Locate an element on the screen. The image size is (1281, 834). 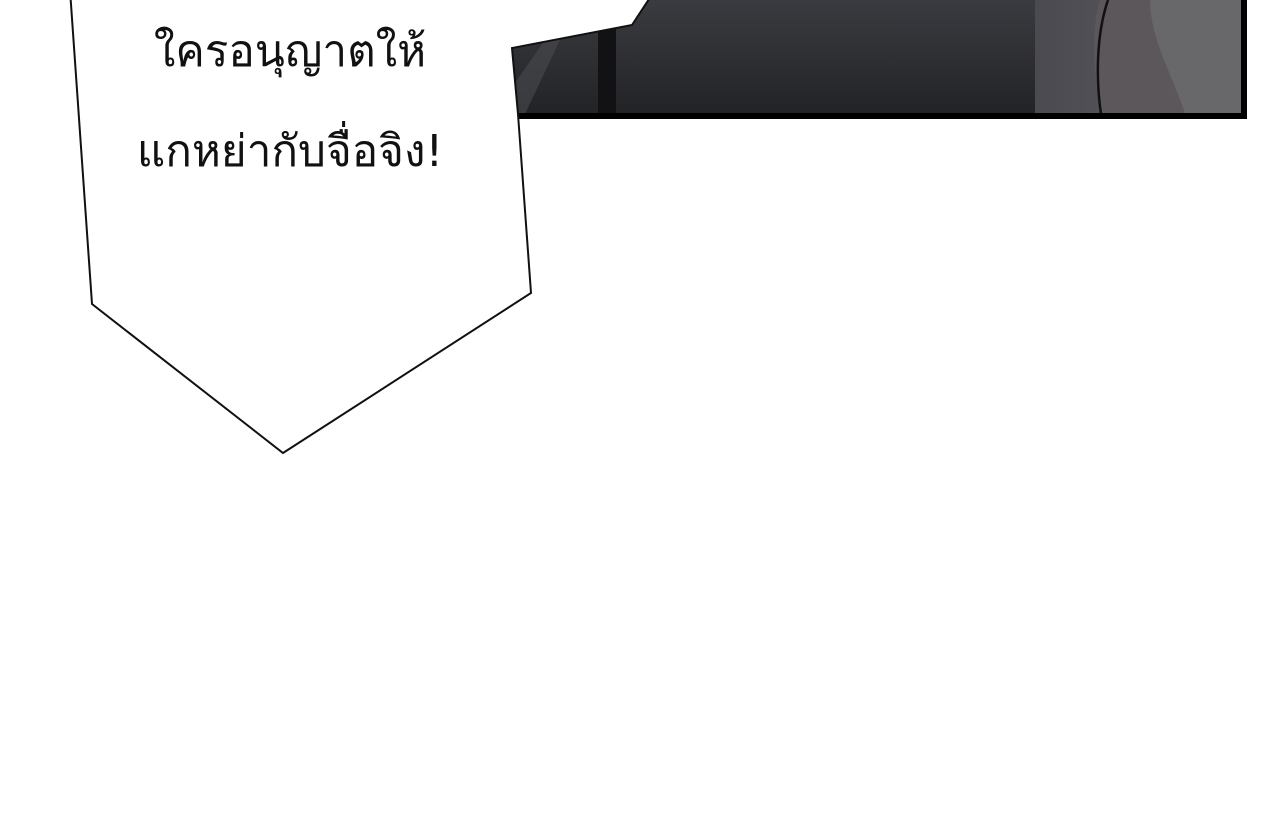
speech-bubble-line-1: ใครอนุญาตให้ is located at coordinates (290, 51).